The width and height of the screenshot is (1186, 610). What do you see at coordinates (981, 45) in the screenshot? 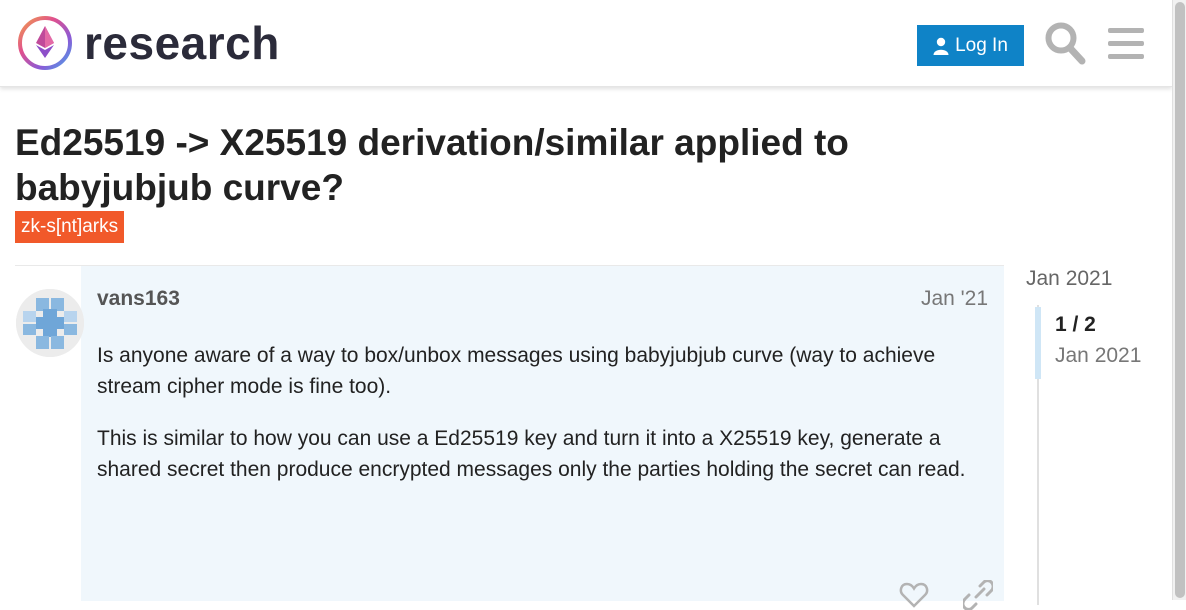
I see `login-label: Log In` at bounding box center [981, 45].